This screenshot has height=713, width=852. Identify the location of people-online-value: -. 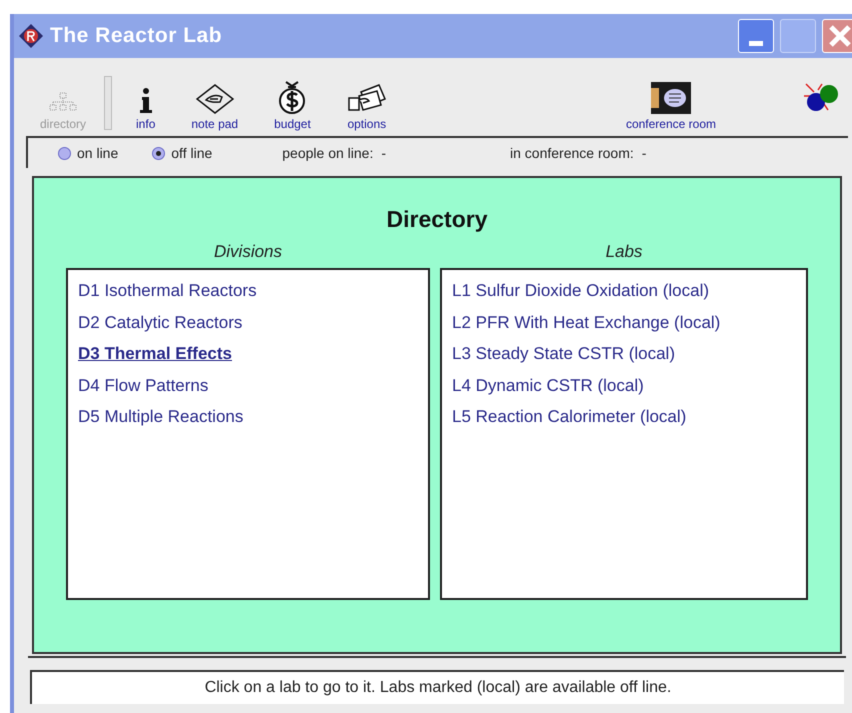
(383, 153).